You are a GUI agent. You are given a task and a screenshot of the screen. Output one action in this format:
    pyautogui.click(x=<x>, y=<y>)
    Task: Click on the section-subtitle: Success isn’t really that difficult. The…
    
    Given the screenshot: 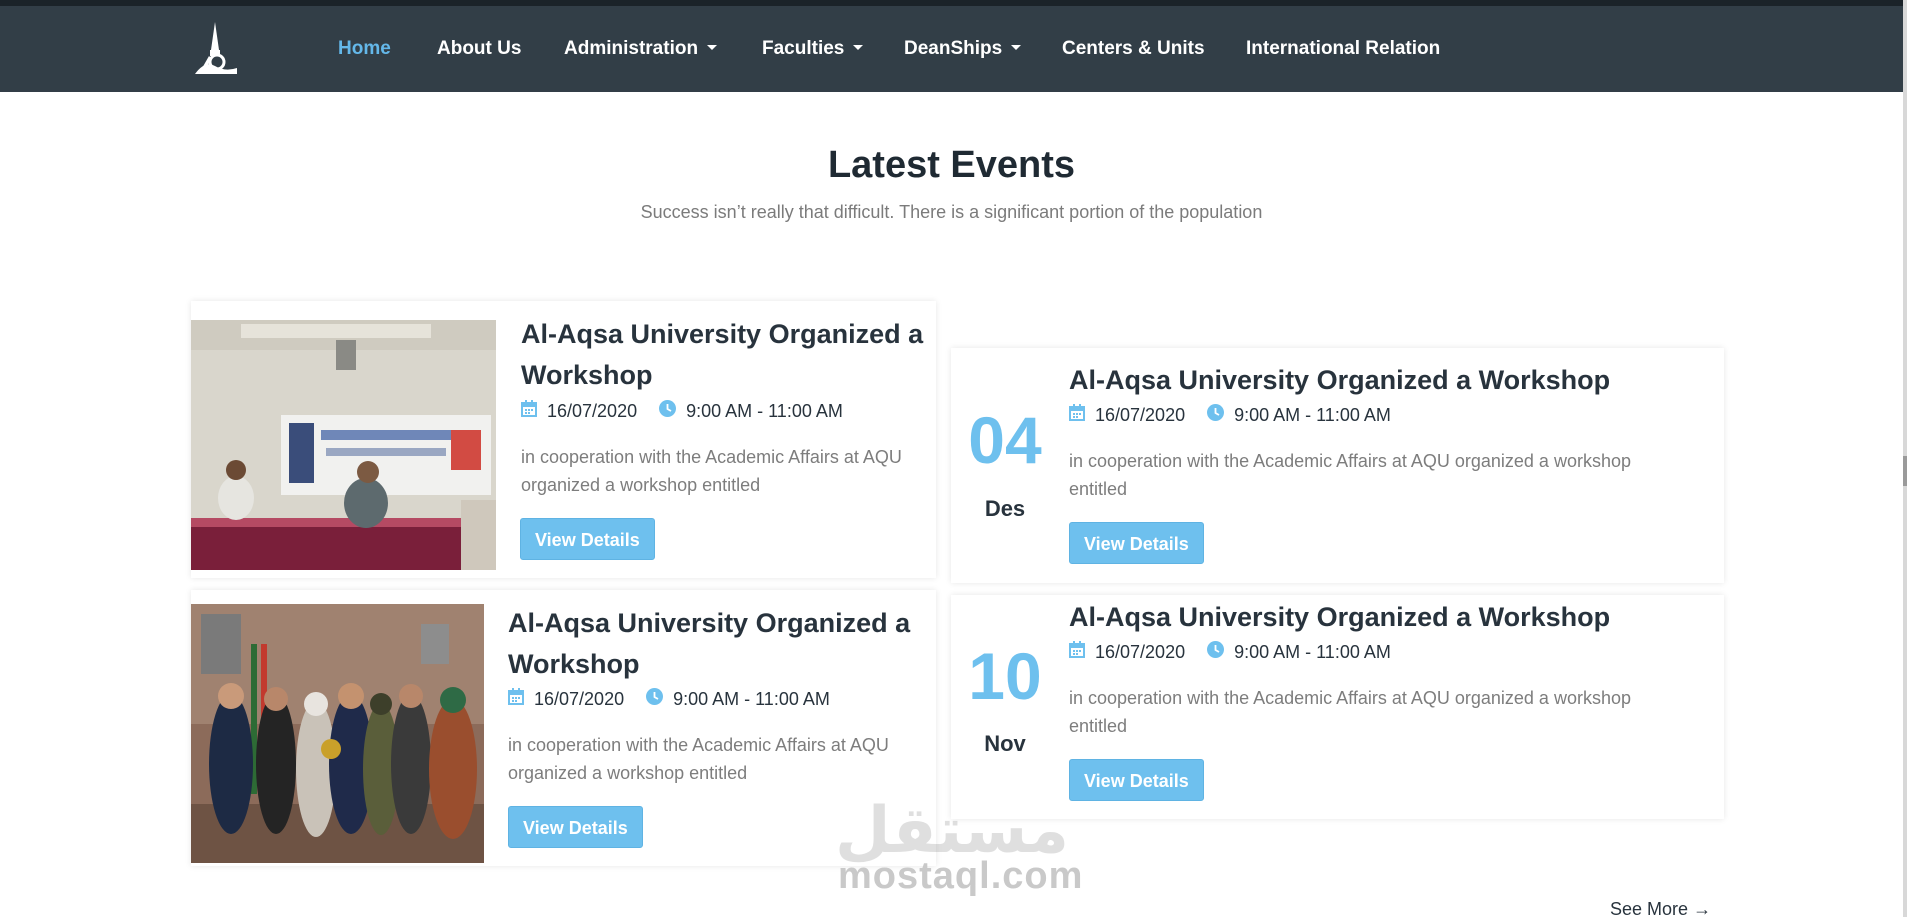 What is the action you would take?
    pyautogui.click(x=951, y=212)
    